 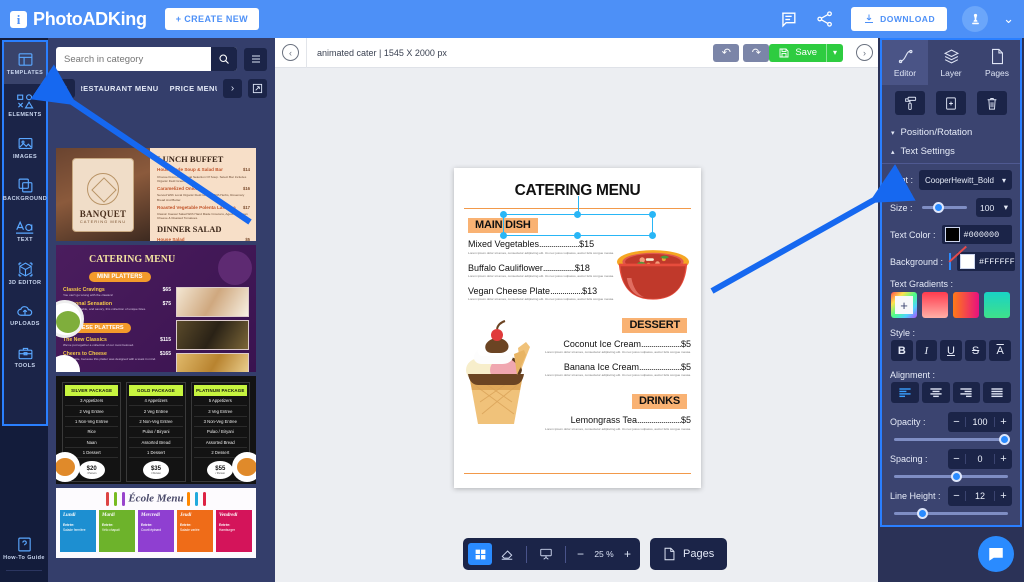 What do you see at coordinates (994, 207) in the screenshot?
I see `size-select: 100 ▾` at bounding box center [994, 207].